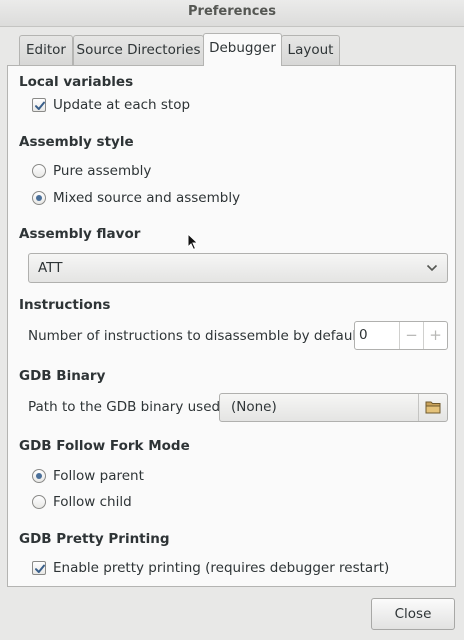 Image resolution: width=464 pixels, height=640 pixels. Describe the element at coordinates (39, 171) in the screenshot. I see `pure-assembly-radio` at that location.